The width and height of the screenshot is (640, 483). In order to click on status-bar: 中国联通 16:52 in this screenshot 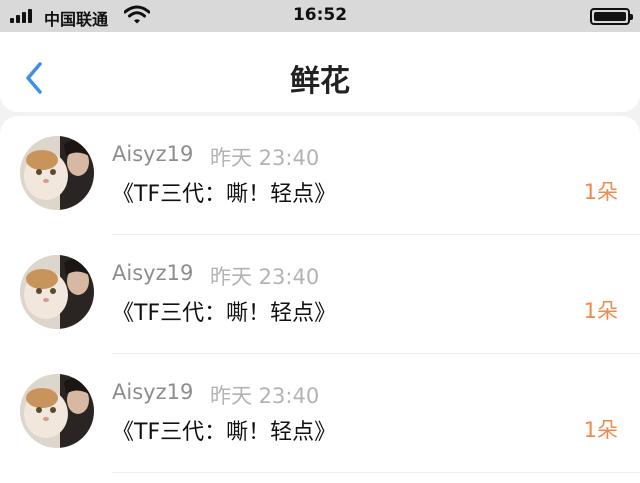, I will do `click(320, 16)`.